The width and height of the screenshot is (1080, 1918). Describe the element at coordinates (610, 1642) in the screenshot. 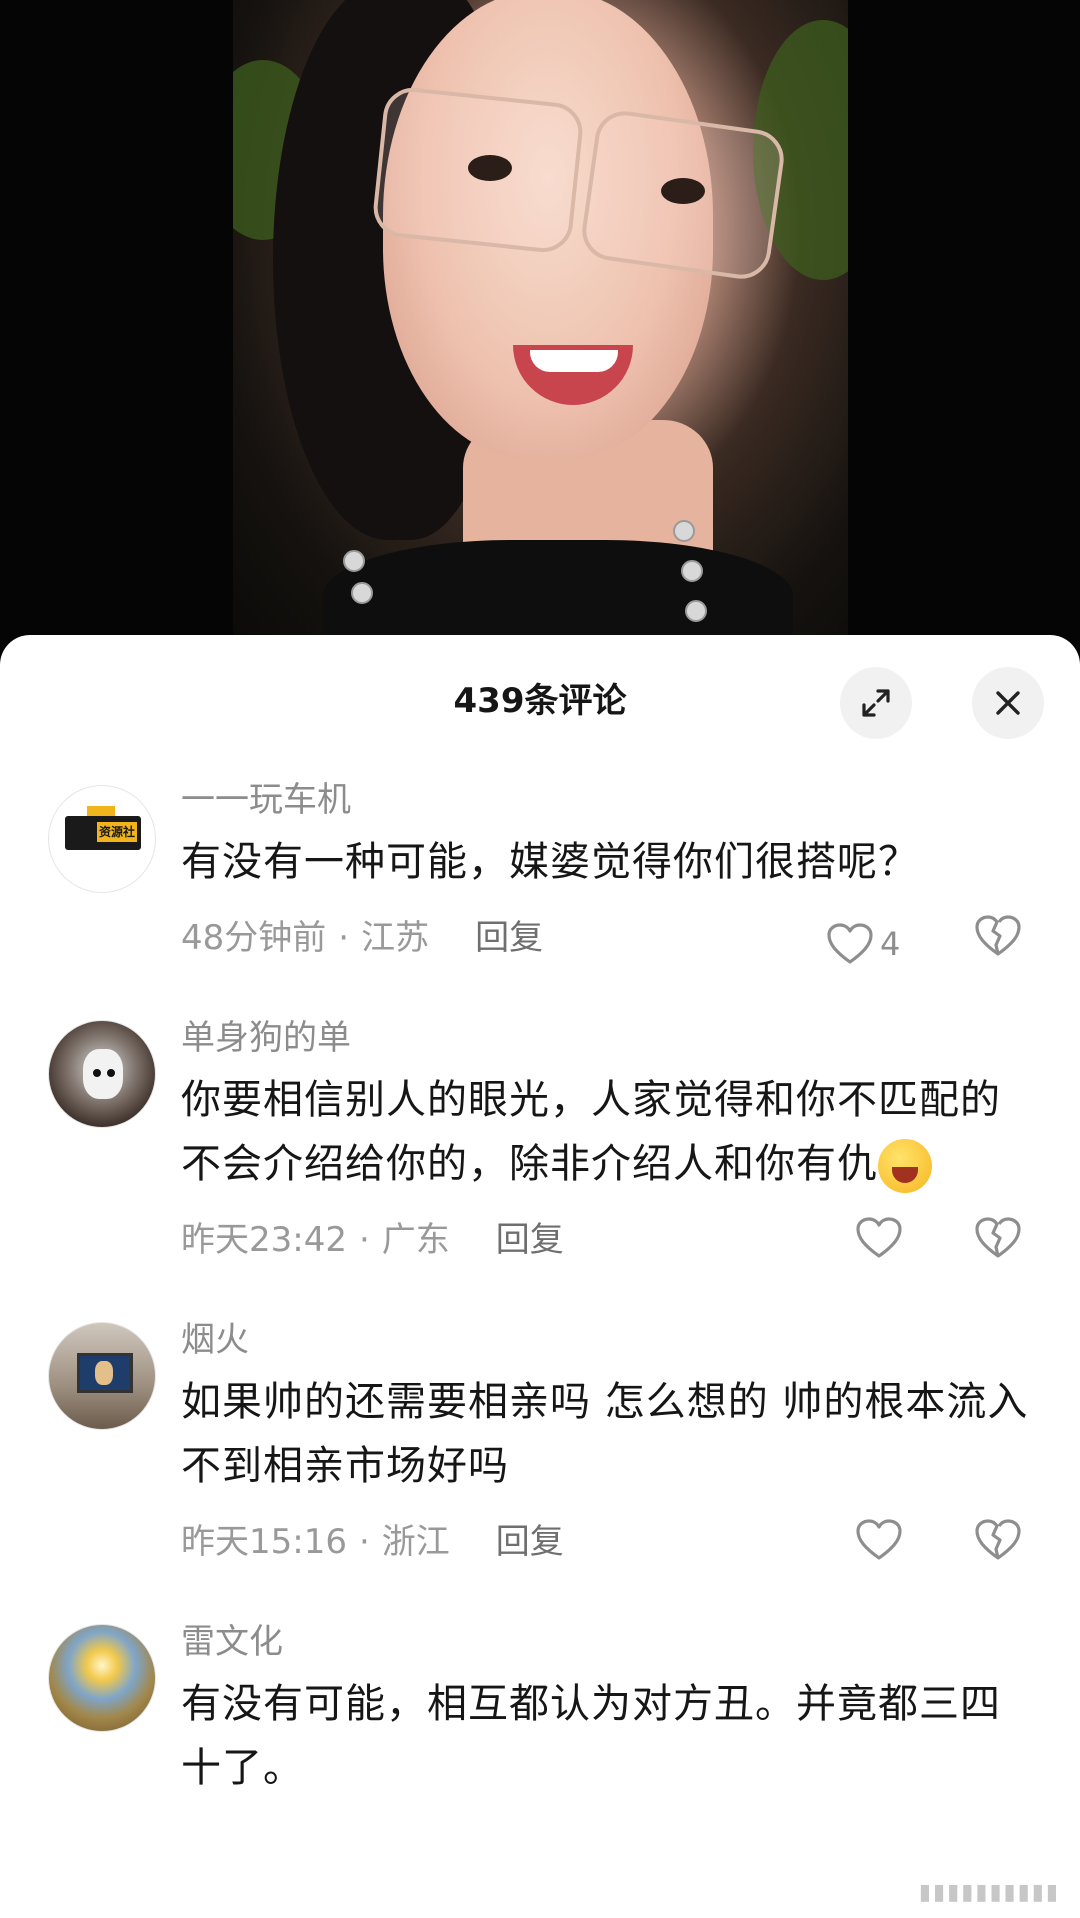

I see `comment-username: 雷文化` at that location.